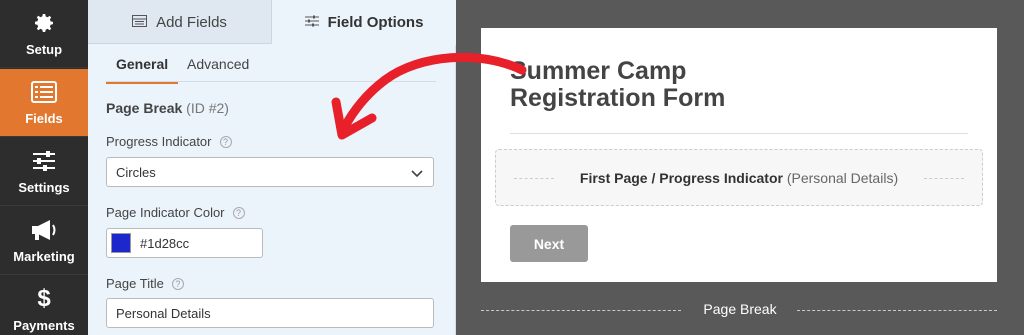 This screenshot has width=1024, height=335. Describe the element at coordinates (142, 70) in the screenshot. I see `subtab-general: General` at that location.